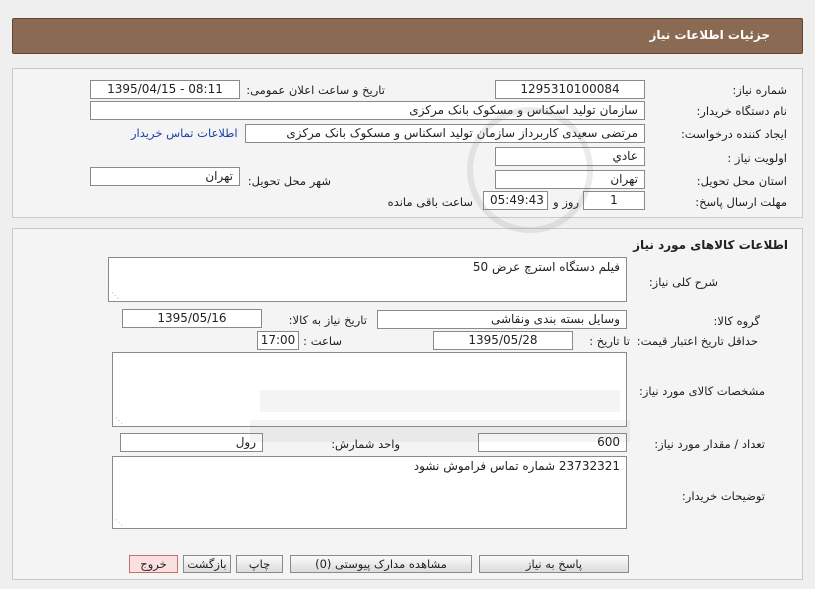 This screenshot has height=589, width=815. Describe the element at coordinates (609, 341) in the screenshot. I see `until-date-label: تا تاریخ :` at that location.